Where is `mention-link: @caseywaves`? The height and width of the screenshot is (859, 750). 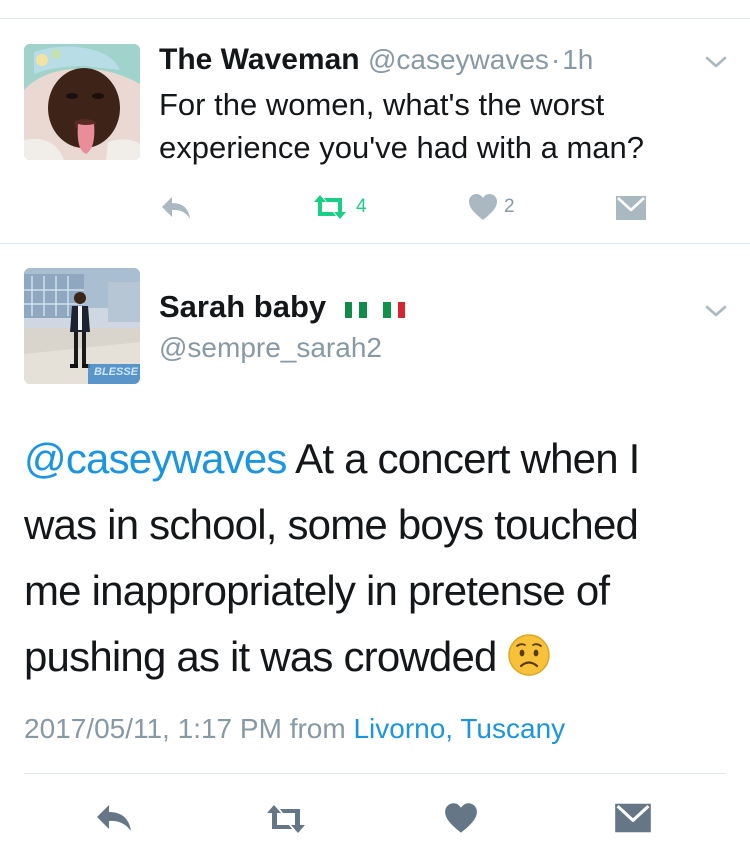 mention-link: @caseywaves is located at coordinates (155, 458).